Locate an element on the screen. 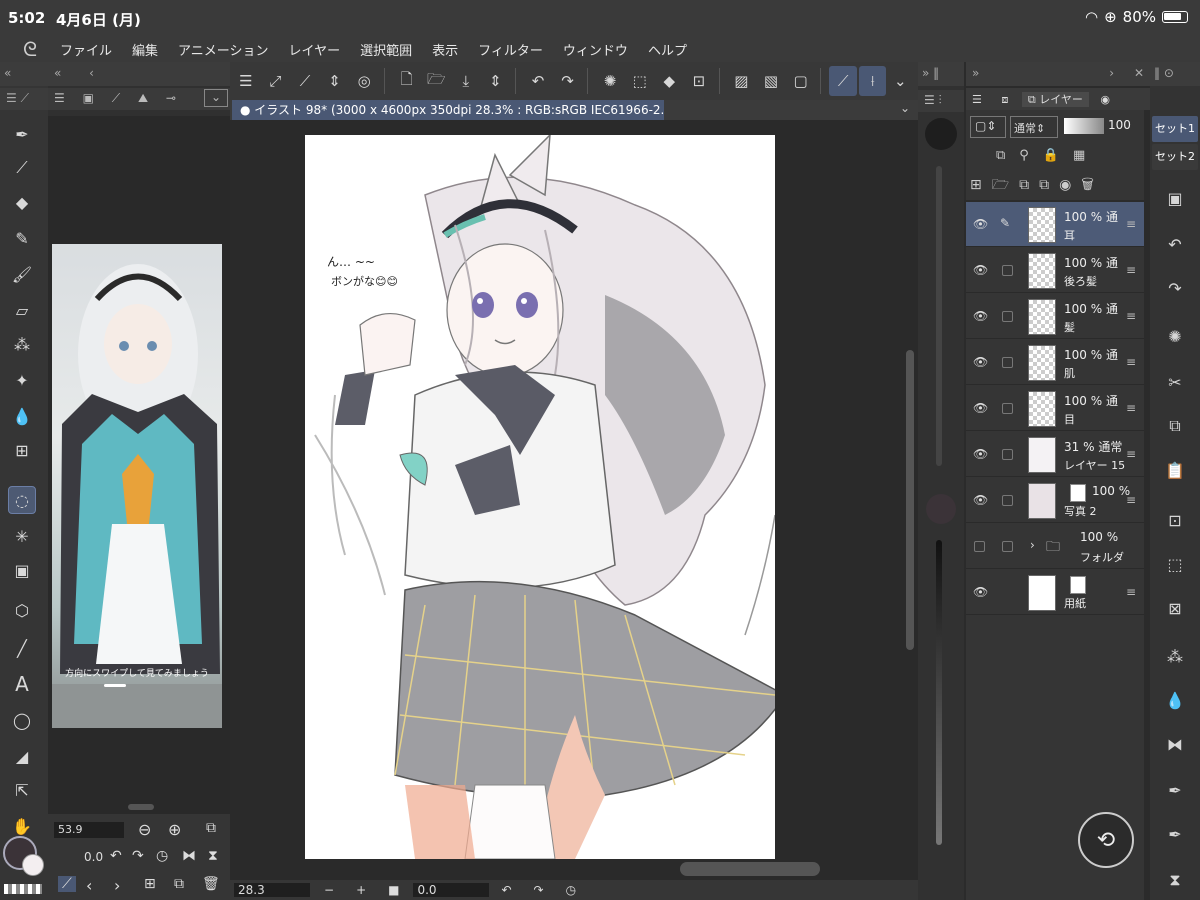 Image resolution: width=1200 pixels, height=900 pixels. balloon-tool-icon: ◯ is located at coordinates (22, 720).